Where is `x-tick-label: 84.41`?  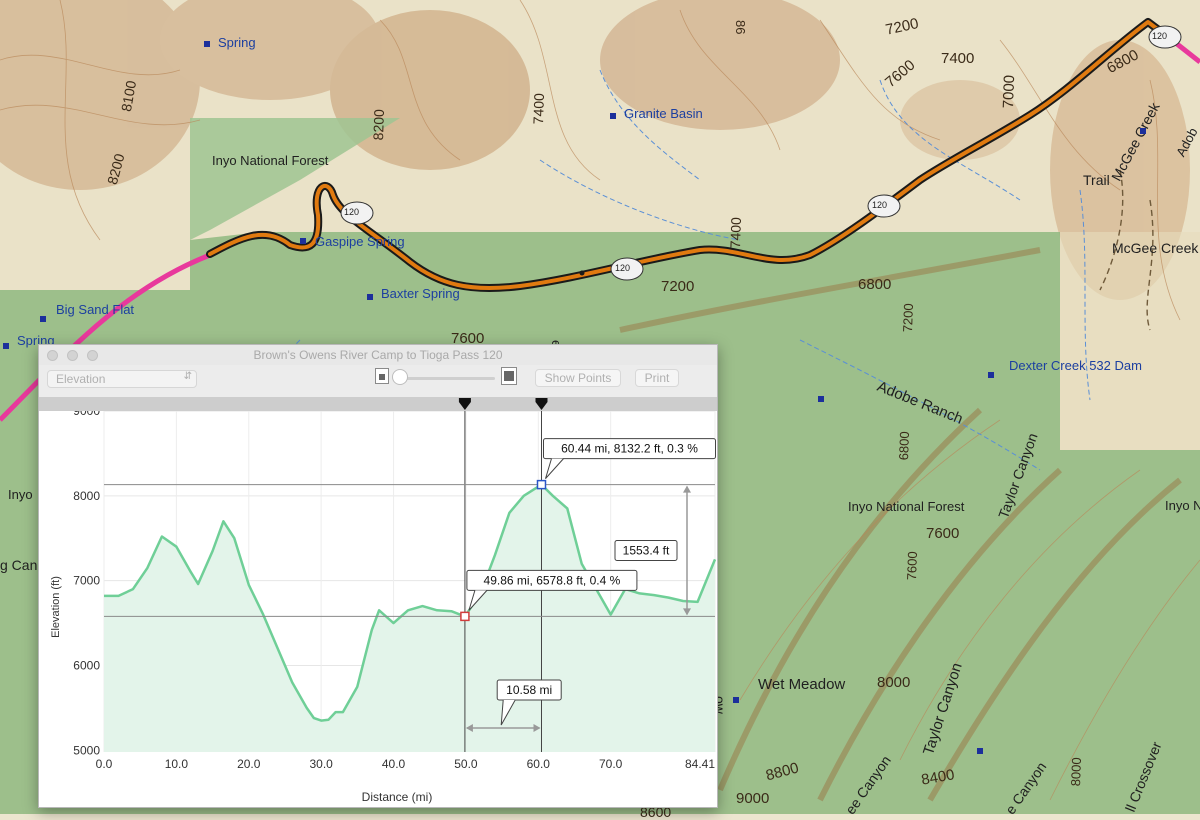
x-tick-label: 84.41 is located at coordinates (700, 764).